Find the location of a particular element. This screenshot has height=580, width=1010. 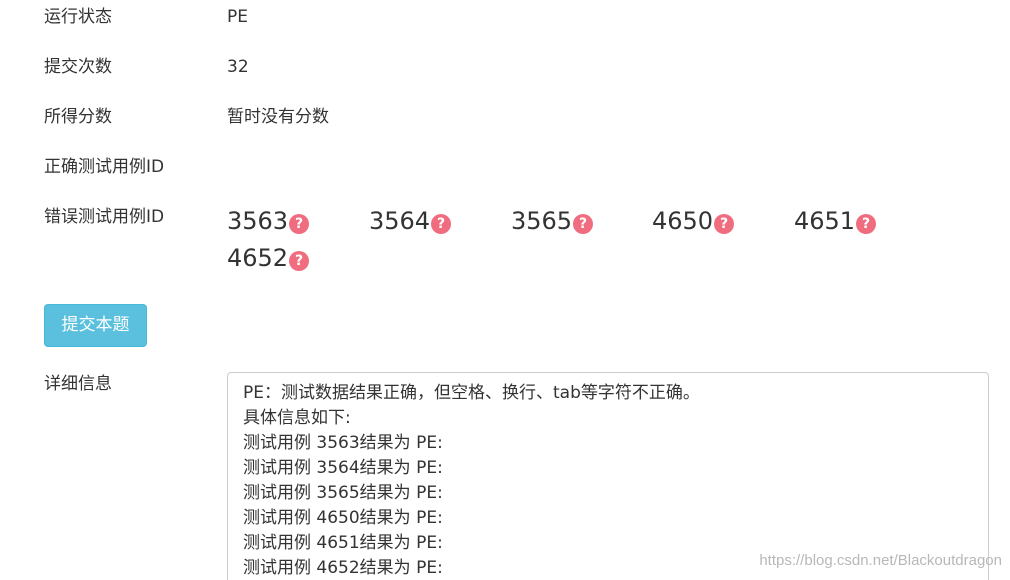

wrong-case-item: 3563? is located at coordinates (268, 221).